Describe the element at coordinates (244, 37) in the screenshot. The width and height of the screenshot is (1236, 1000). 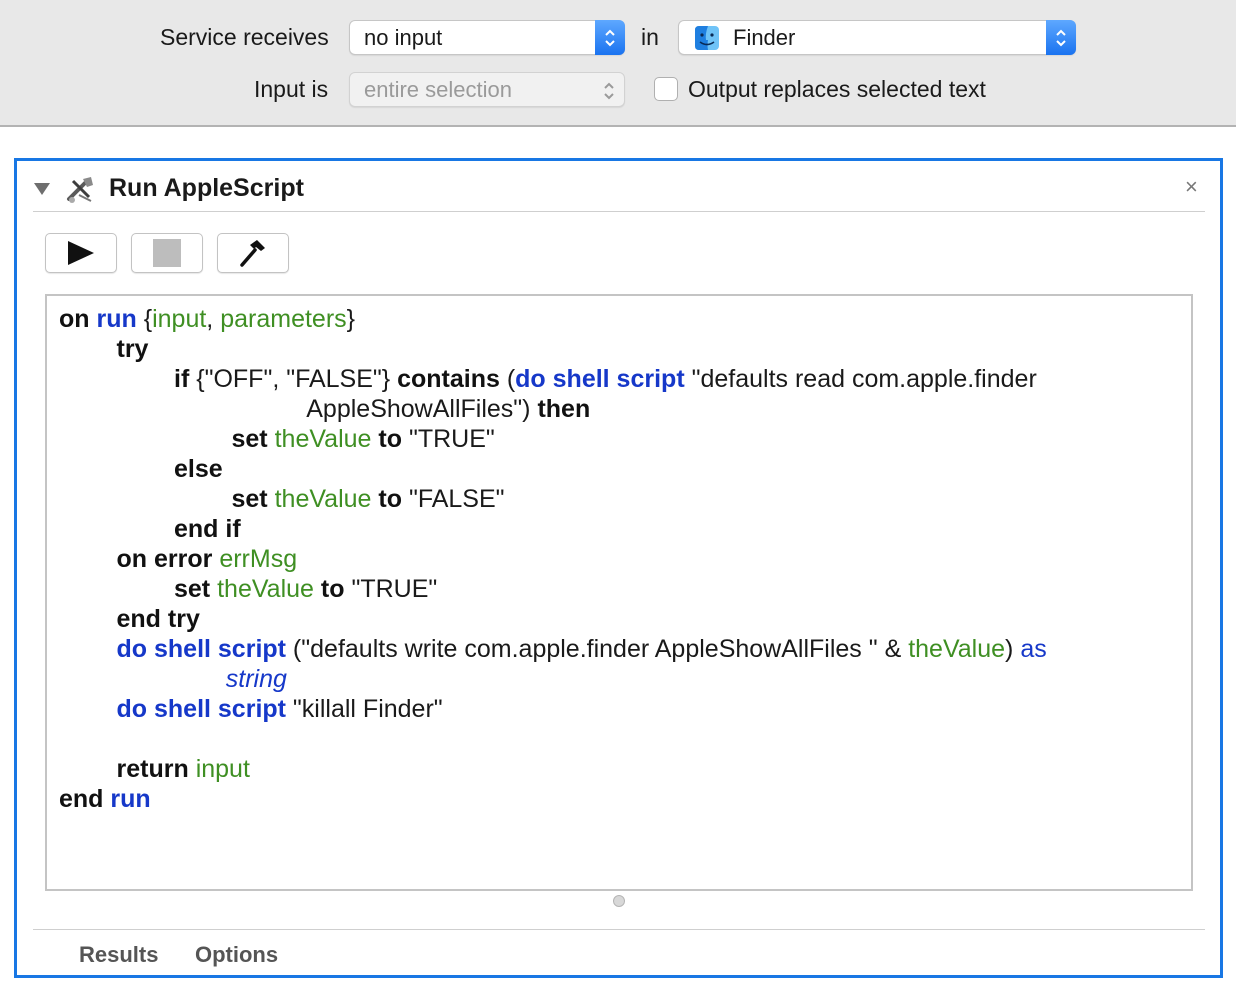
I see `service-receives-label: Service receives` at that location.